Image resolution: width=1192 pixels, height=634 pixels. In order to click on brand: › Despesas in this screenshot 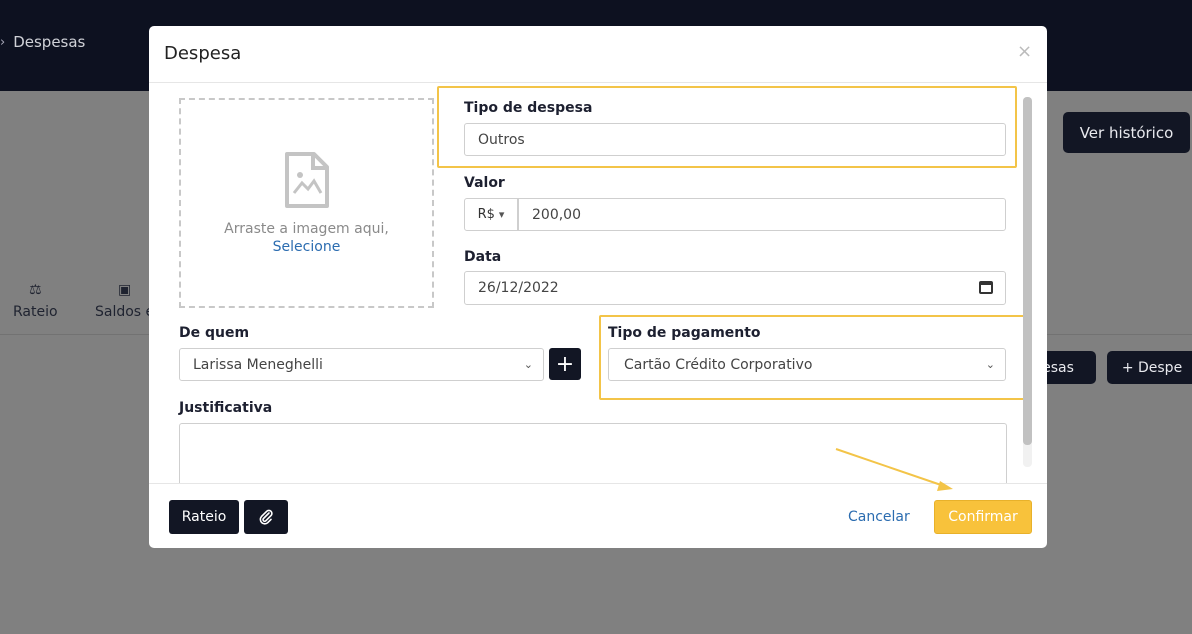, I will do `click(42, 42)`.